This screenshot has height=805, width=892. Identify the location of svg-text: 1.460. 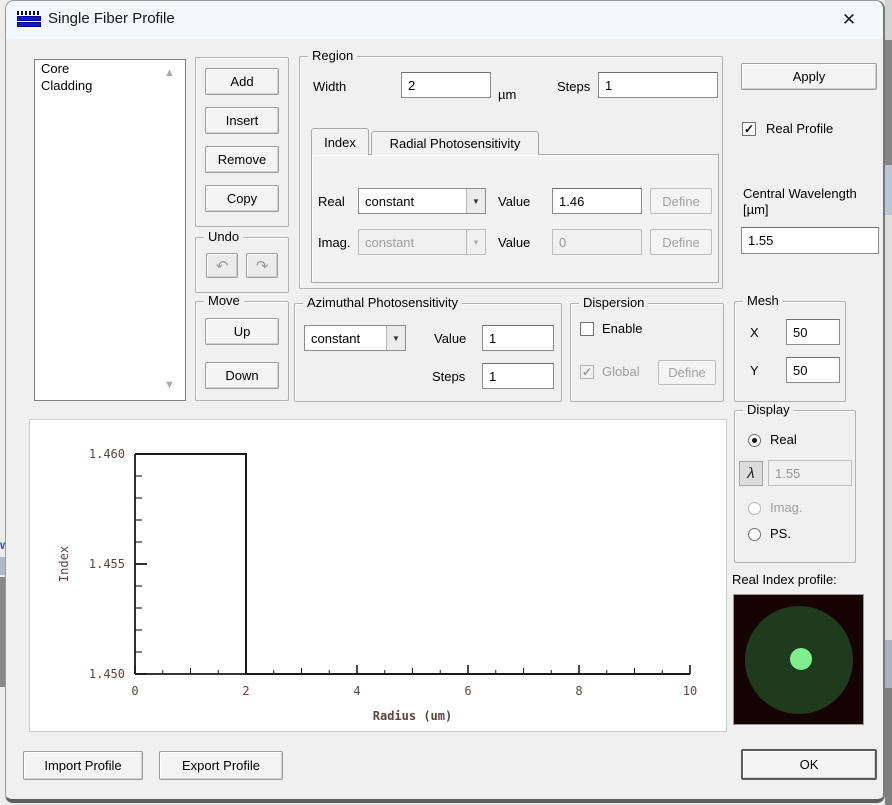
(107, 454).